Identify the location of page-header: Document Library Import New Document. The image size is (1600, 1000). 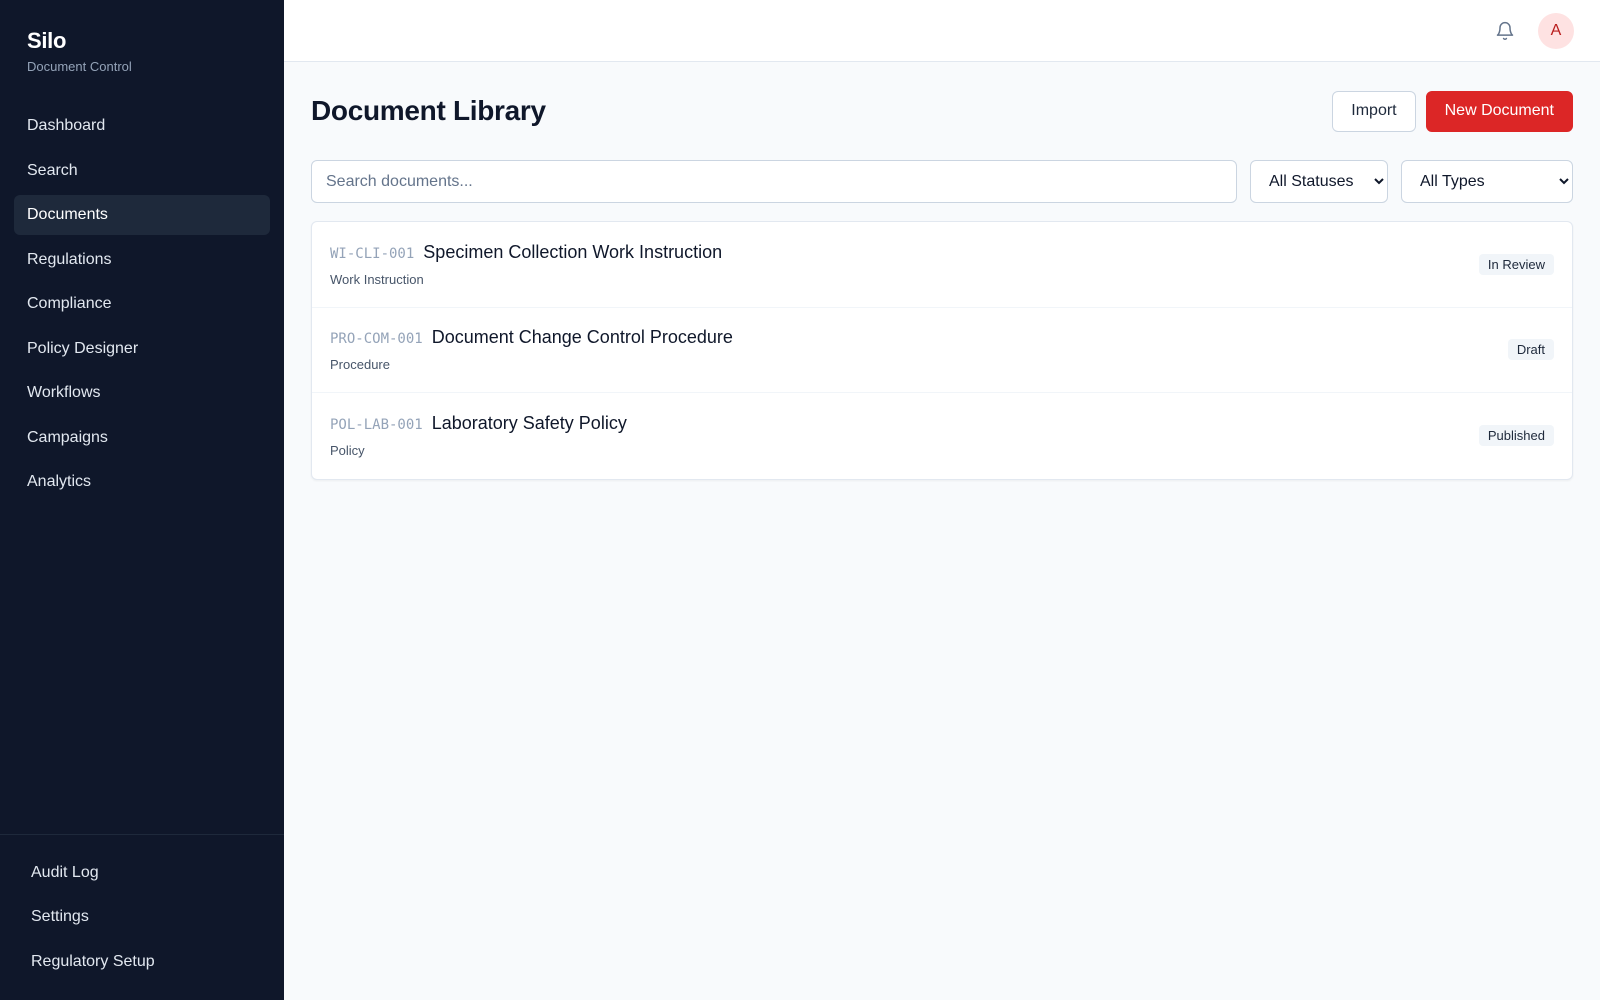
(942, 111).